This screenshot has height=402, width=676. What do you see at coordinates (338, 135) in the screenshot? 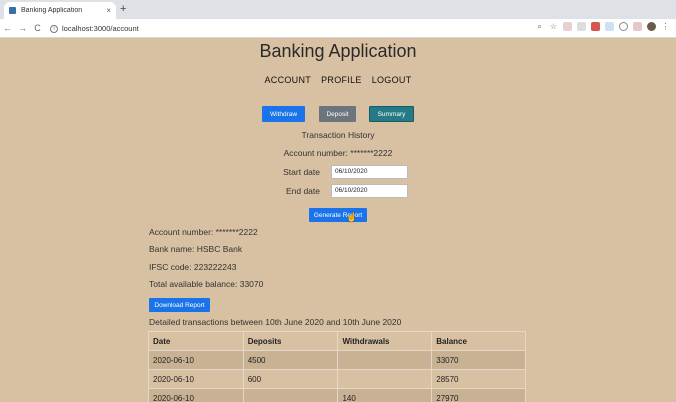
I see `section-title: Transaction History` at bounding box center [338, 135].